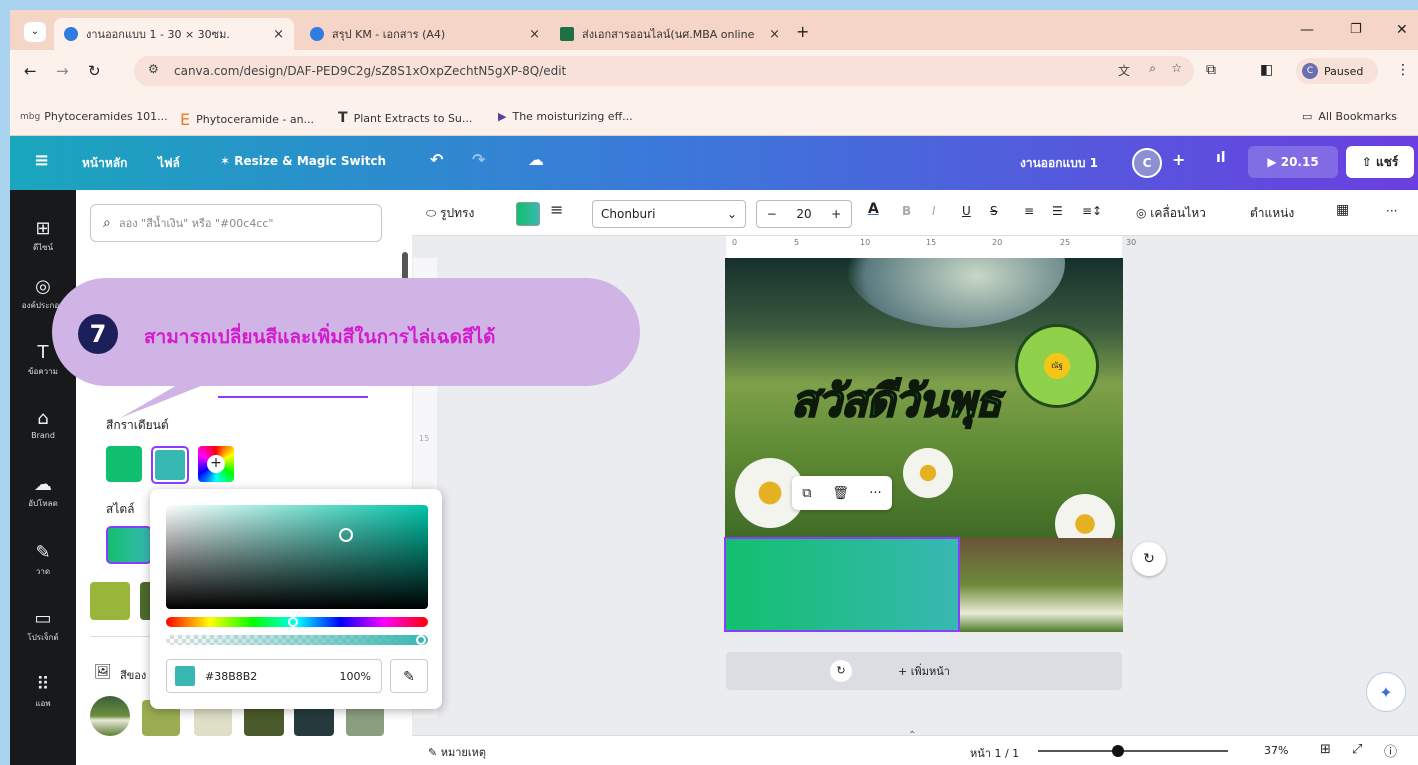 This screenshot has height=765, width=1418. What do you see at coordinates (1057, 366) in the screenshot?
I see `flower-sticker: ณัฐ` at bounding box center [1057, 366].